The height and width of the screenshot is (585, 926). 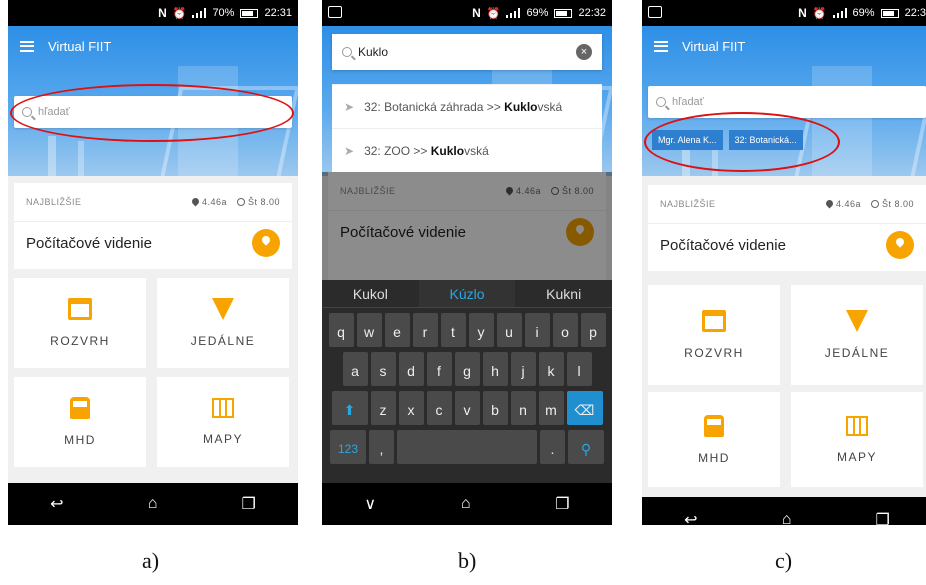 I want to click on key: b, so click(x=495, y=408).